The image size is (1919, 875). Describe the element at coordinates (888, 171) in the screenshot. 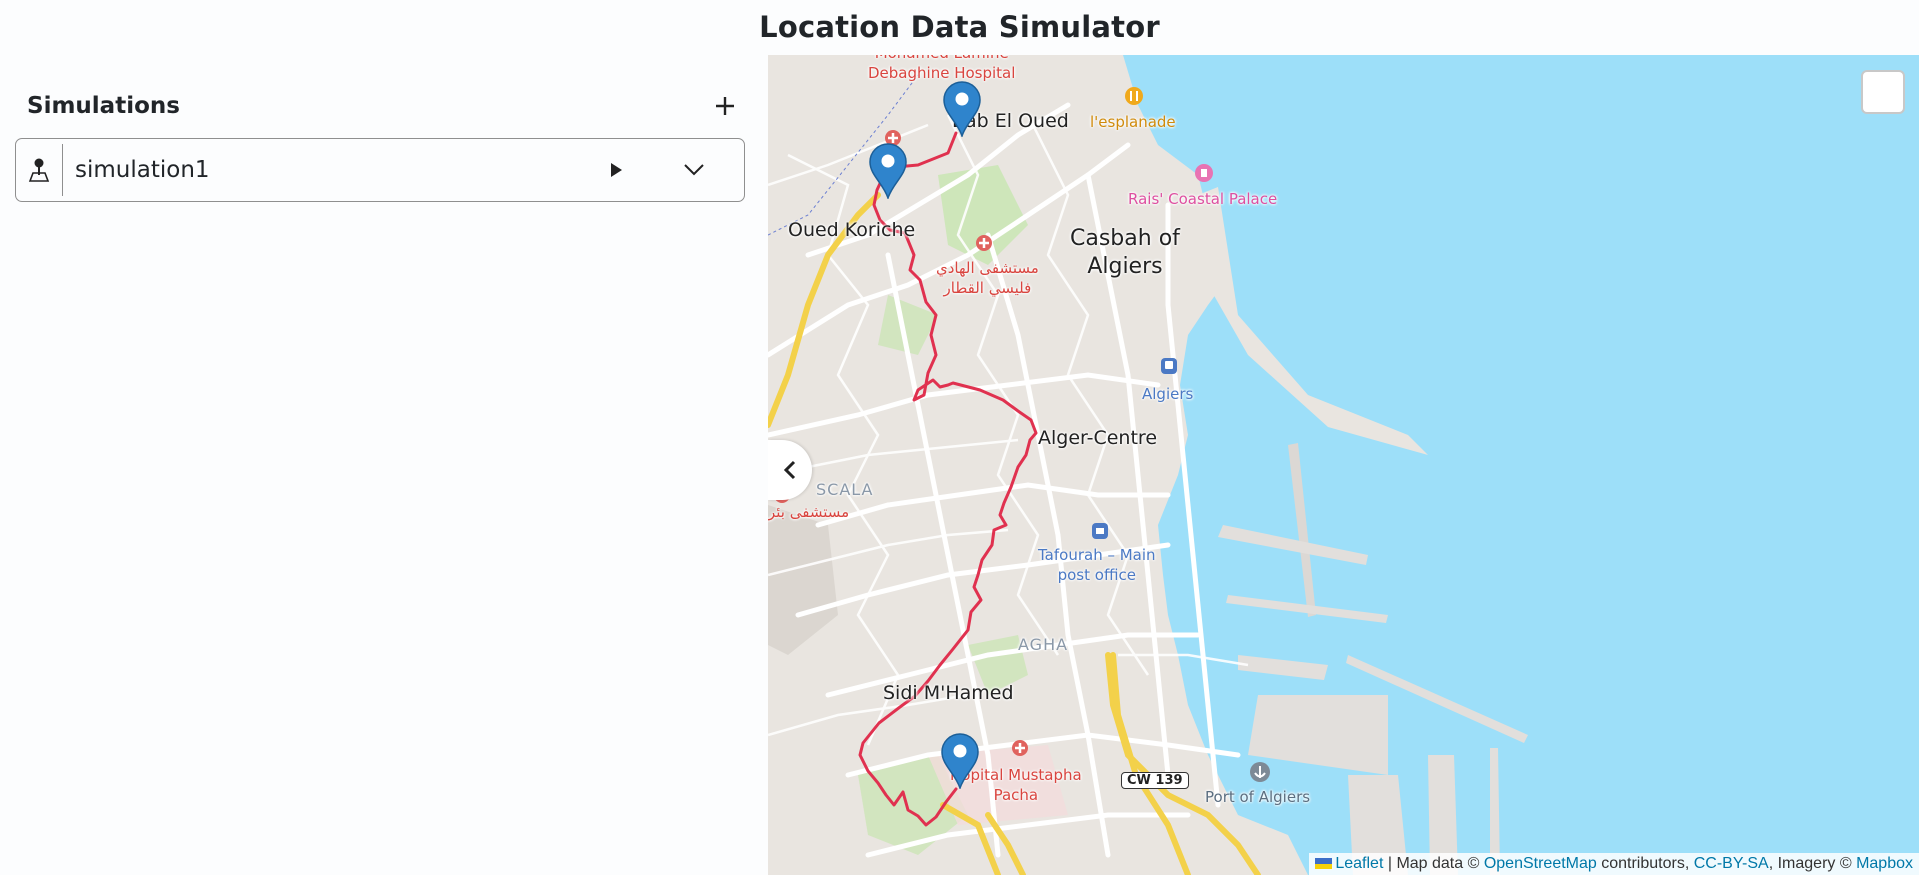

I see `waypoint-marker` at that location.